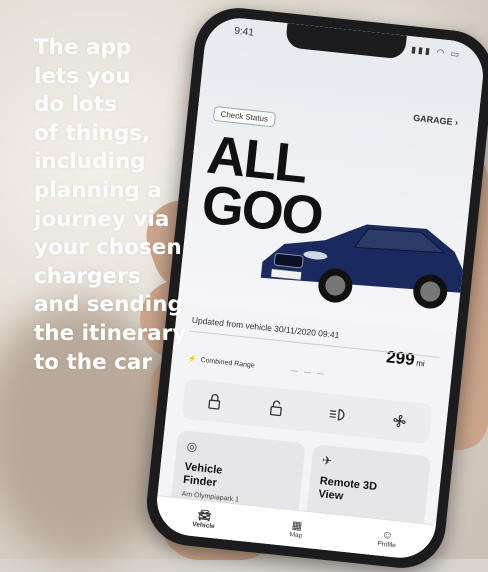 The width and height of the screenshot is (488, 572). I want to click on remote-3d-view-title: Remote 3D View, so click(347, 489).